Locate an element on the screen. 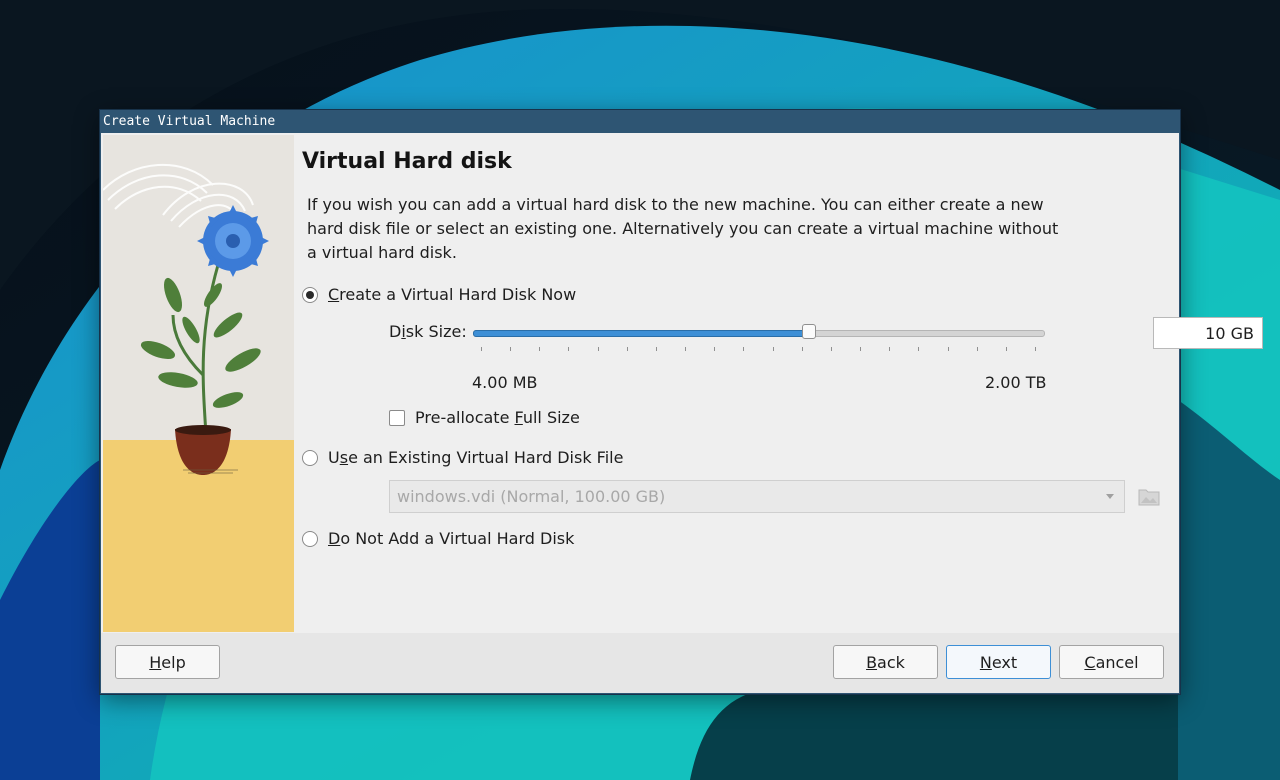 This screenshot has width=1280, height=780. use-existing-disk-option: Use an Existing Virtual Hard Disk File is located at coordinates (462, 457).